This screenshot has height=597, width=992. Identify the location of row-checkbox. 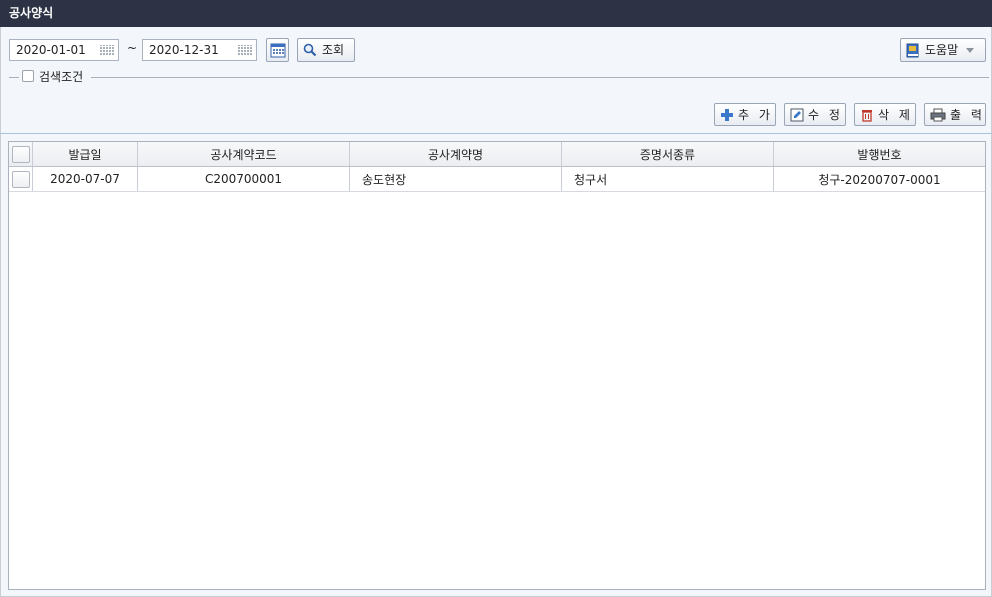
(20, 179).